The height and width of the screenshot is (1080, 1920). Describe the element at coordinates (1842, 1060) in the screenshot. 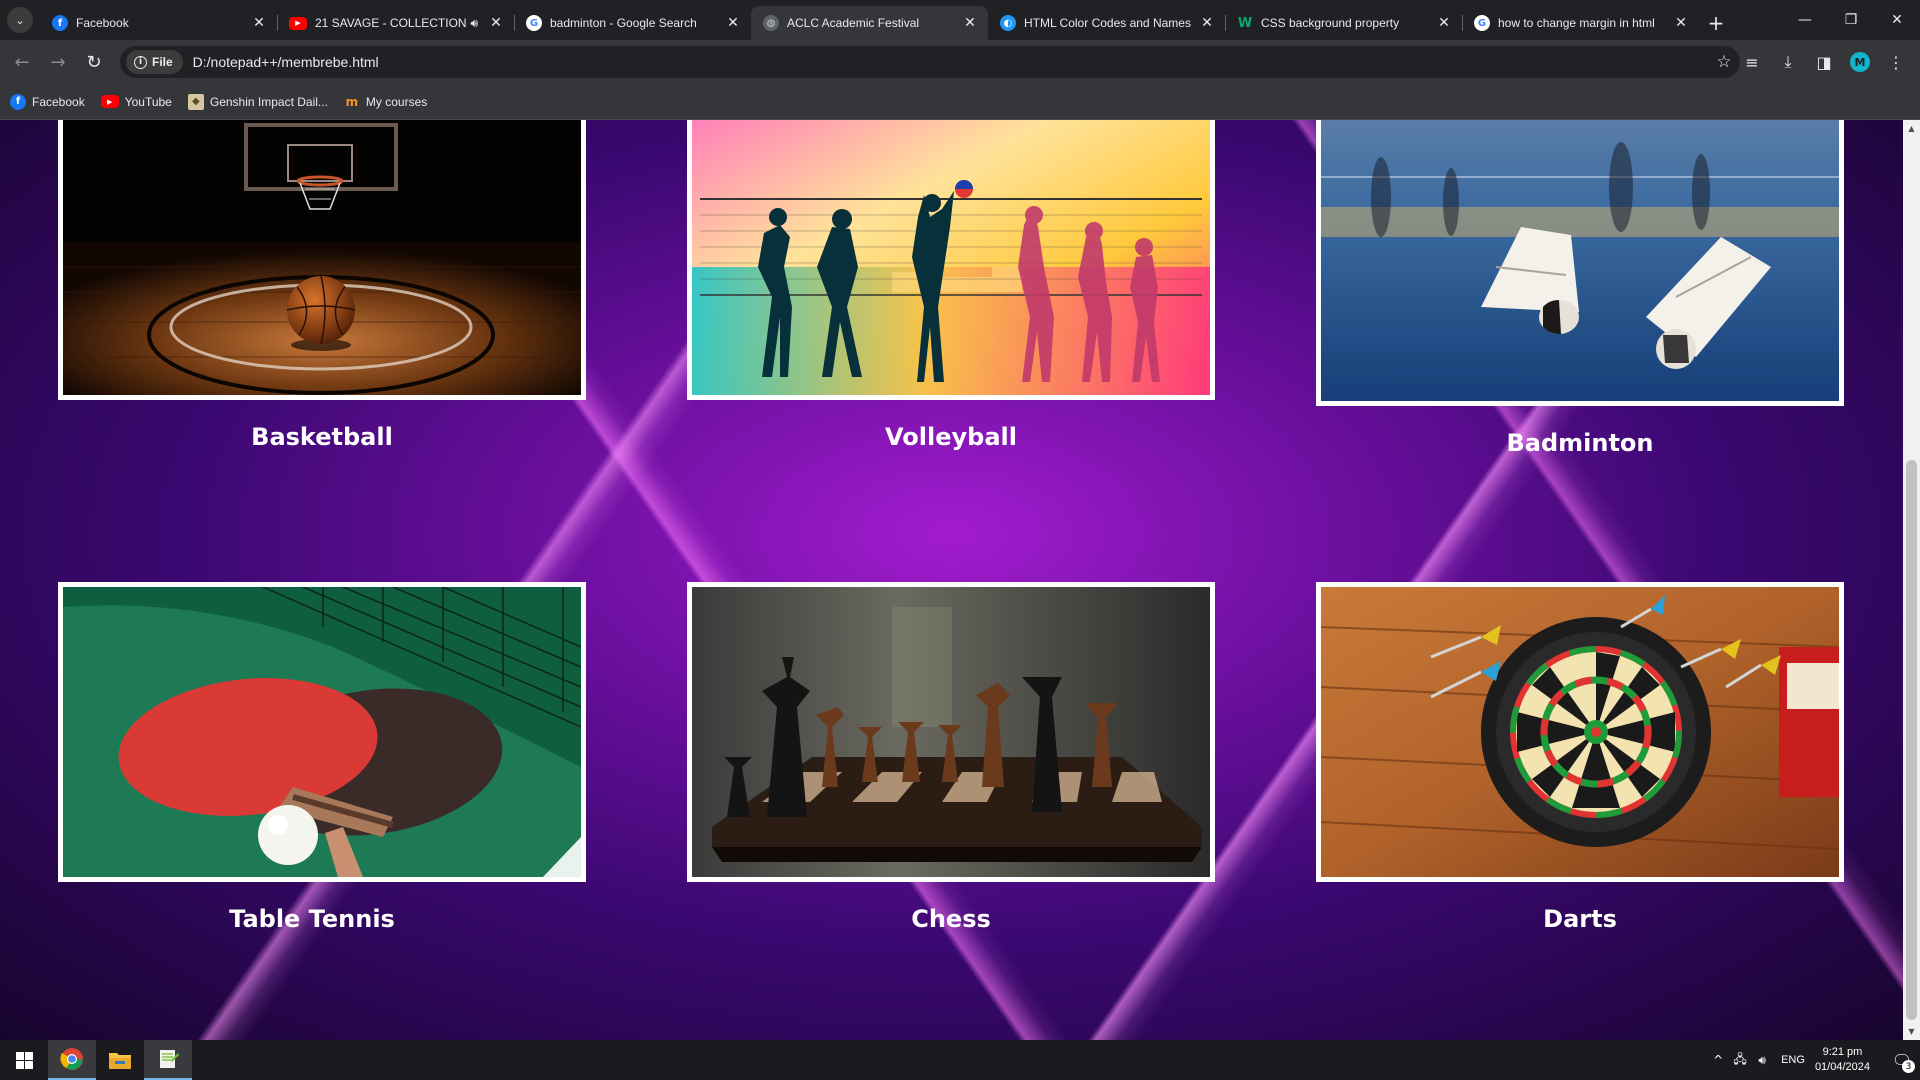

I see `clock: 9:21 pm 01/04/2024` at that location.